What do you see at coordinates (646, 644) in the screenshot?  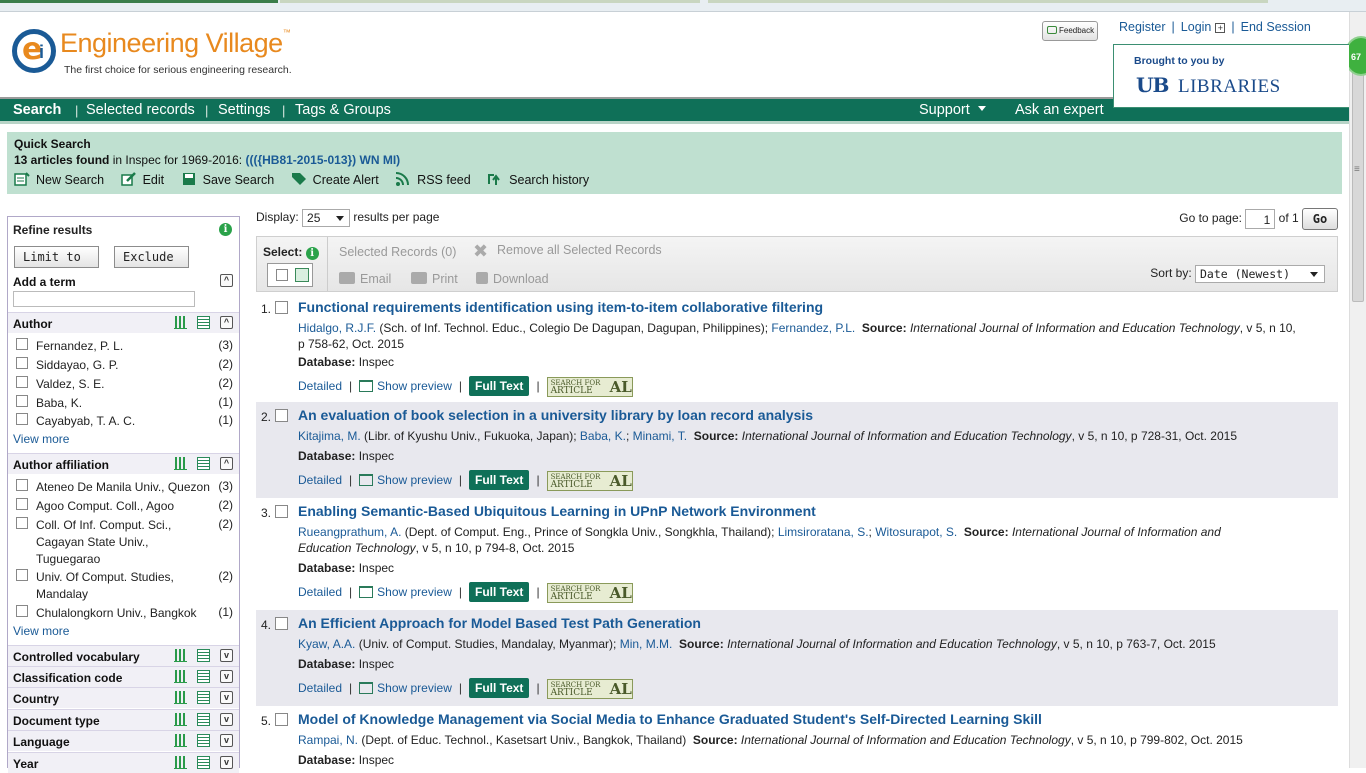 I see `author-link: Min, M.M.` at bounding box center [646, 644].